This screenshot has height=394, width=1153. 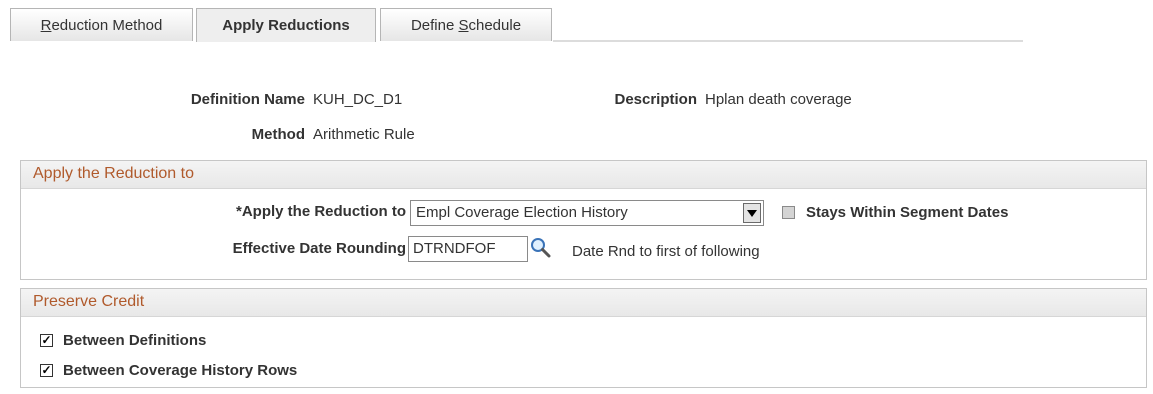 I want to click on dropdown-arrow-icon, so click(x=752, y=213).